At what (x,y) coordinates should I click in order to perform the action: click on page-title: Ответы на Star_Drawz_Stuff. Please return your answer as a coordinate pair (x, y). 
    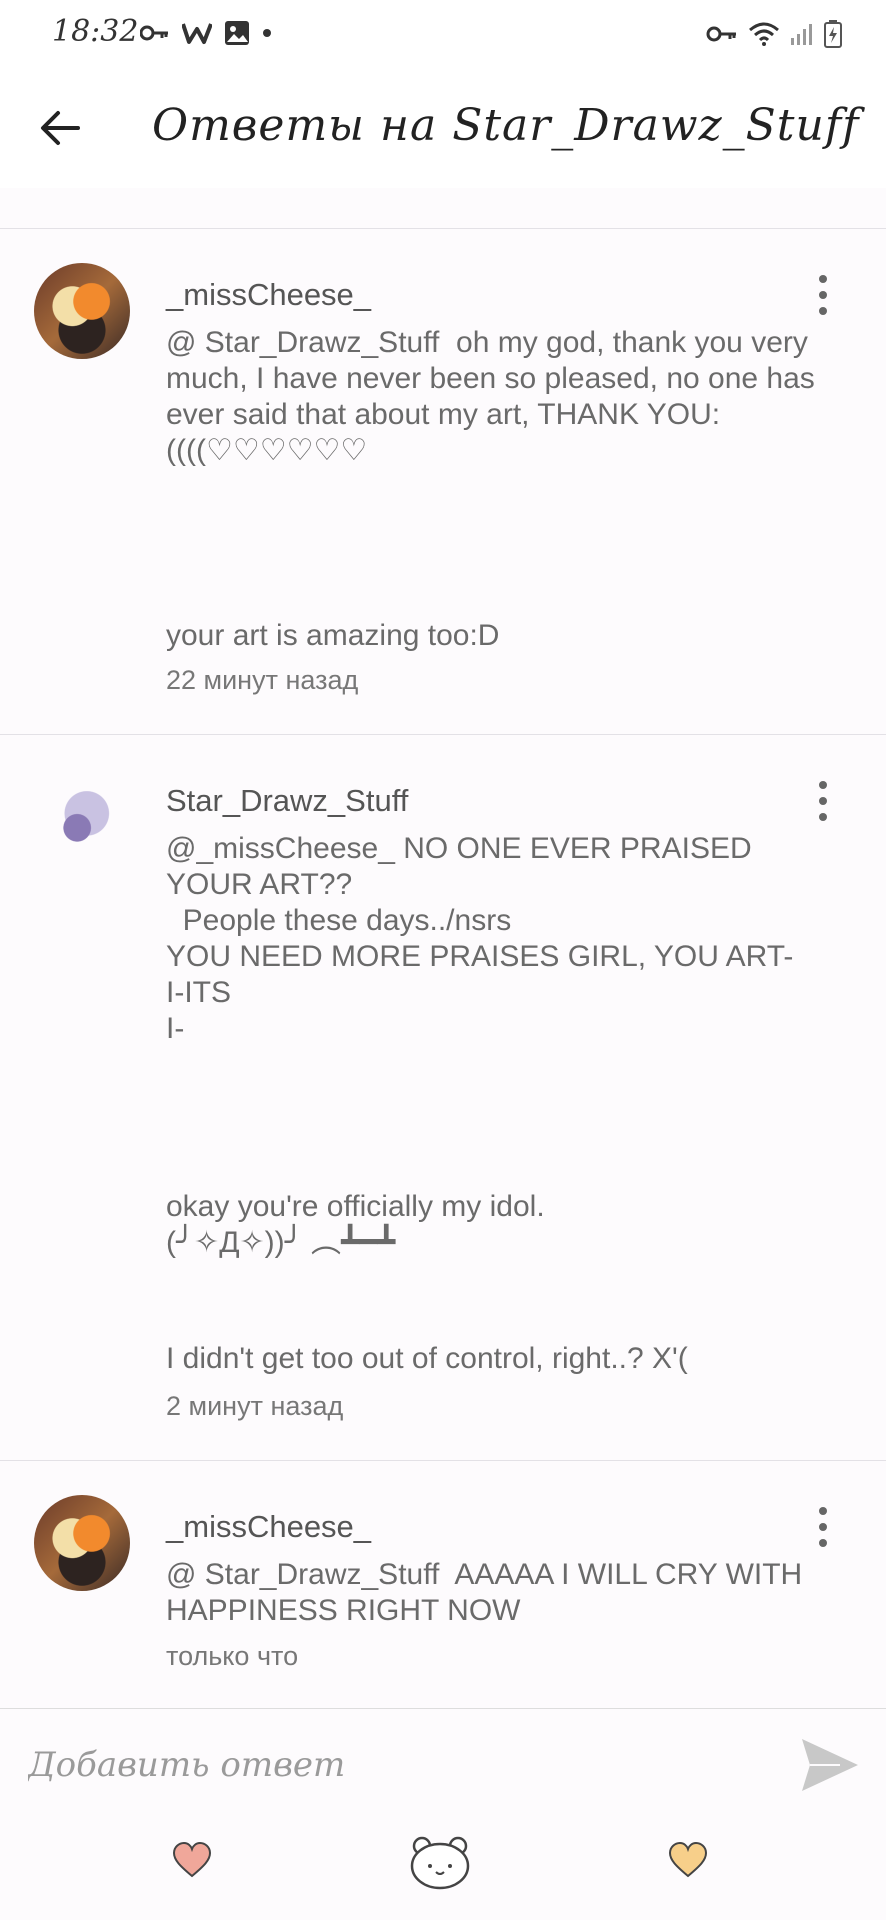
    Looking at the image, I should click on (506, 125).